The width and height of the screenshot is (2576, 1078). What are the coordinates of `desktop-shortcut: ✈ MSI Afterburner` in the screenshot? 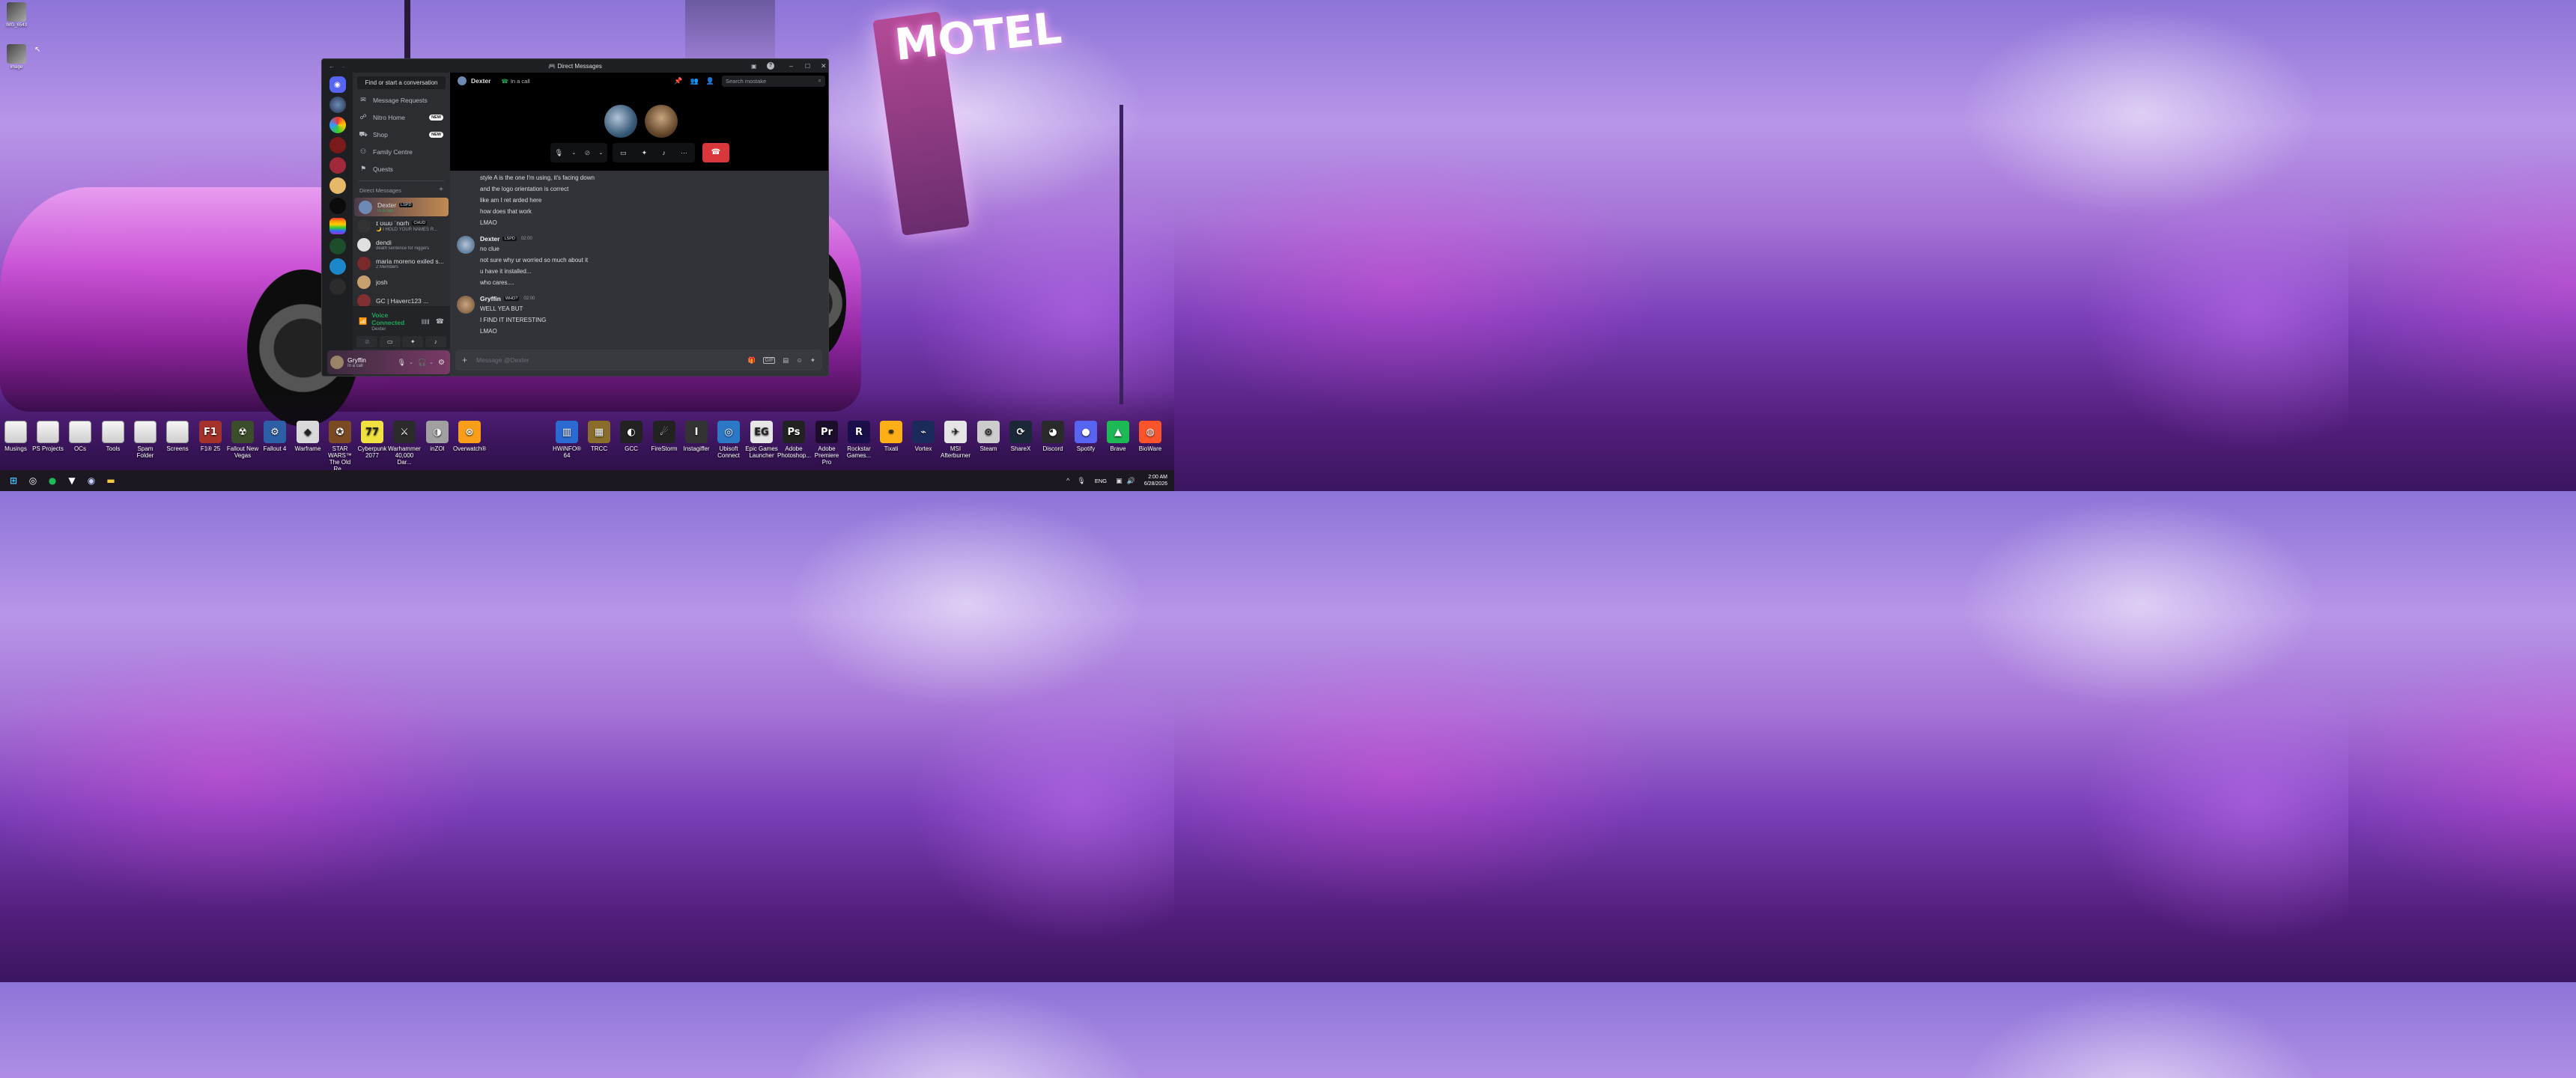 It's located at (955, 440).